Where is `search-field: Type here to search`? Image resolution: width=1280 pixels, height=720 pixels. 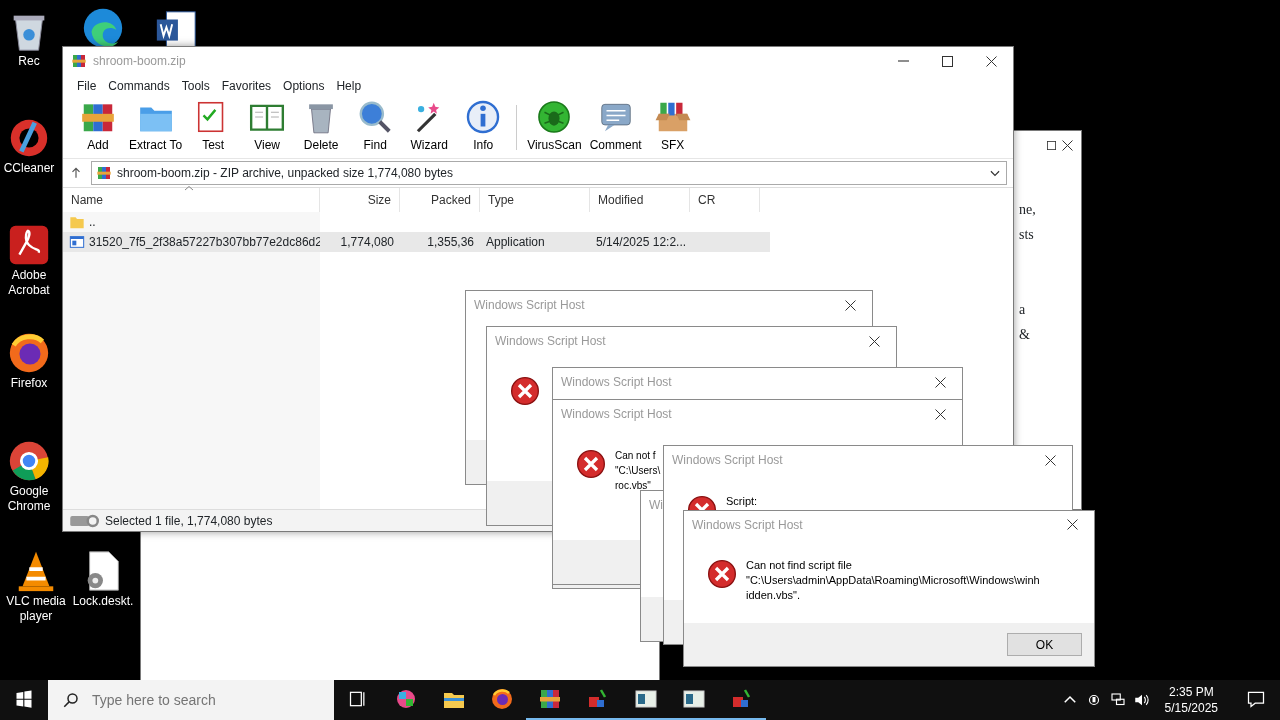 search-field: Type here to search is located at coordinates (191, 700).